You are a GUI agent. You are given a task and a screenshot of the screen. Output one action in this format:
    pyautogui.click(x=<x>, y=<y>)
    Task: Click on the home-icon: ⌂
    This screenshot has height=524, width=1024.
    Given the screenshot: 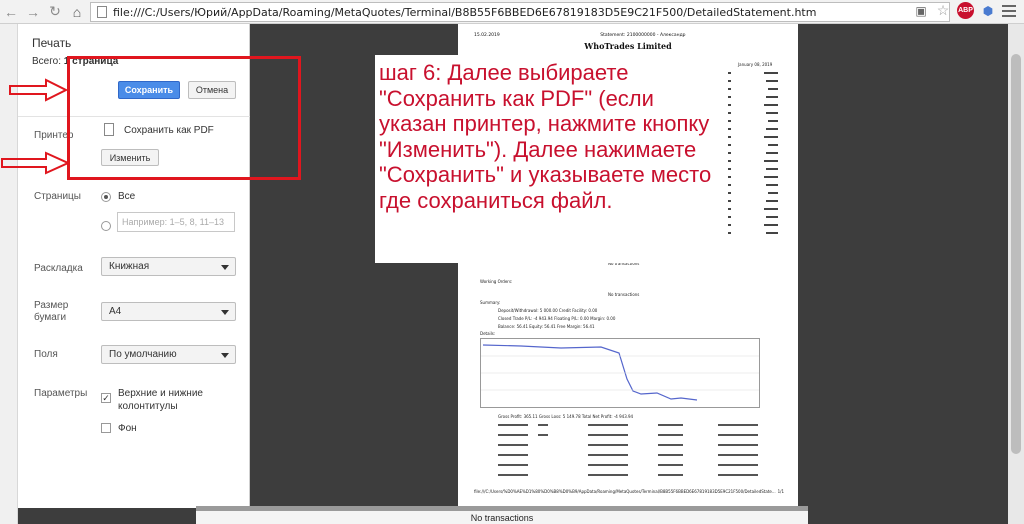 What is the action you would take?
    pyautogui.click(x=77, y=12)
    